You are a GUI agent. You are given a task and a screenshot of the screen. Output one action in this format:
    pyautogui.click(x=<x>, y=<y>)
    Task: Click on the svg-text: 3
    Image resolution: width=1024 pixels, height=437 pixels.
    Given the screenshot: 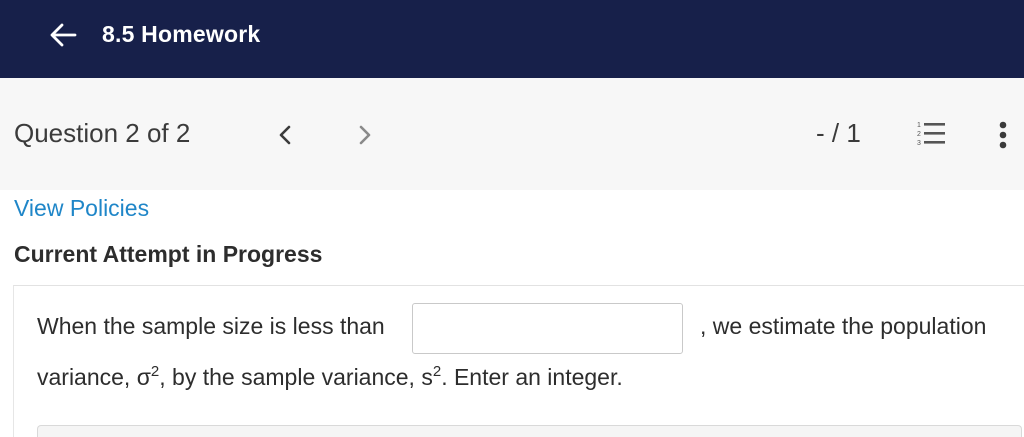 What is the action you would take?
    pyautogui.click(x=919, y=143)
    